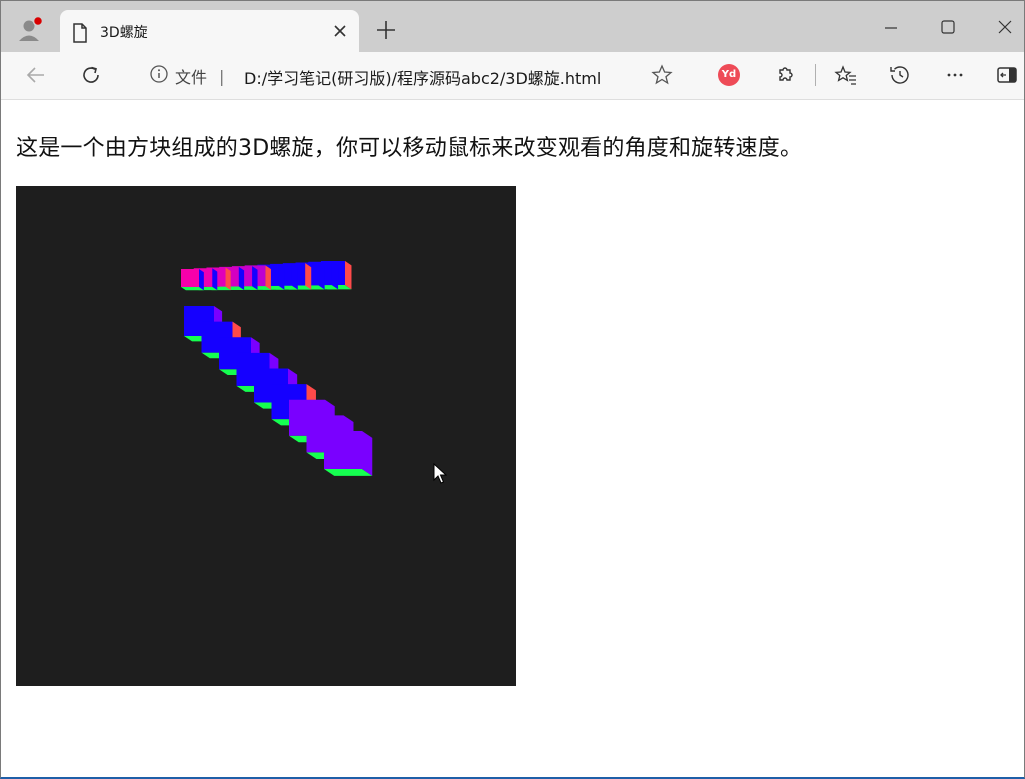 This screenshot has width=1025, height=779. I want to click on page-icon, so click(80, 35).